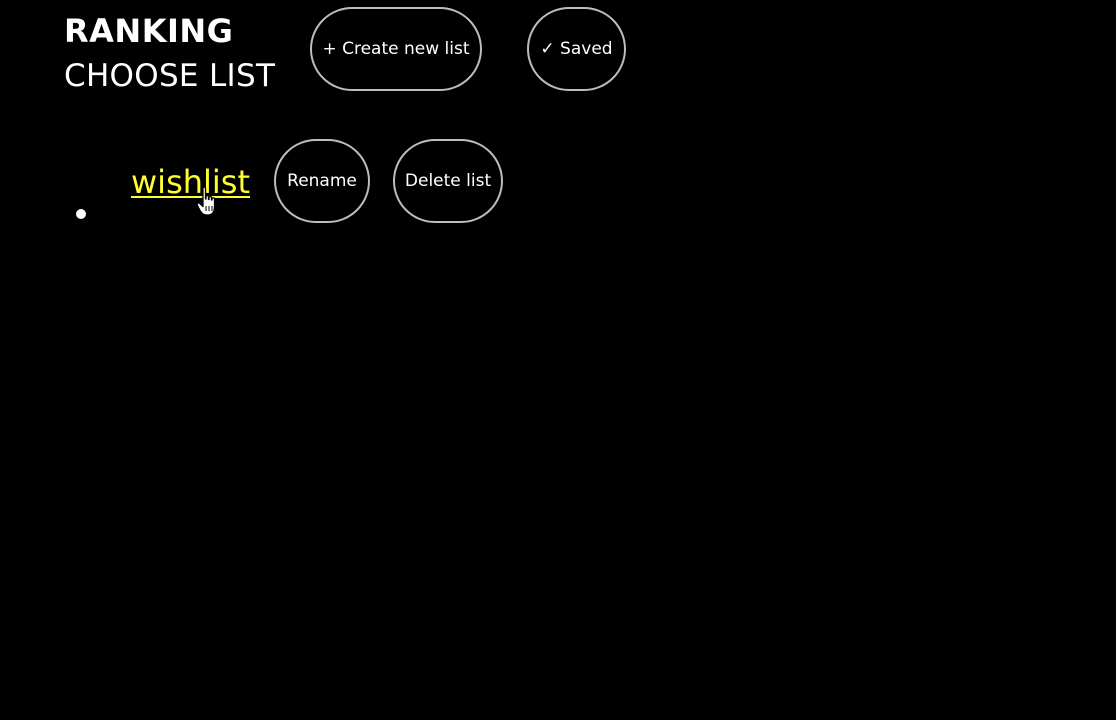 Image resolution: width=1116 pixels, height=720 pixels. Describe the element at coordinates (81, 214) in the screenshot. I see `list-bullet` at that location.